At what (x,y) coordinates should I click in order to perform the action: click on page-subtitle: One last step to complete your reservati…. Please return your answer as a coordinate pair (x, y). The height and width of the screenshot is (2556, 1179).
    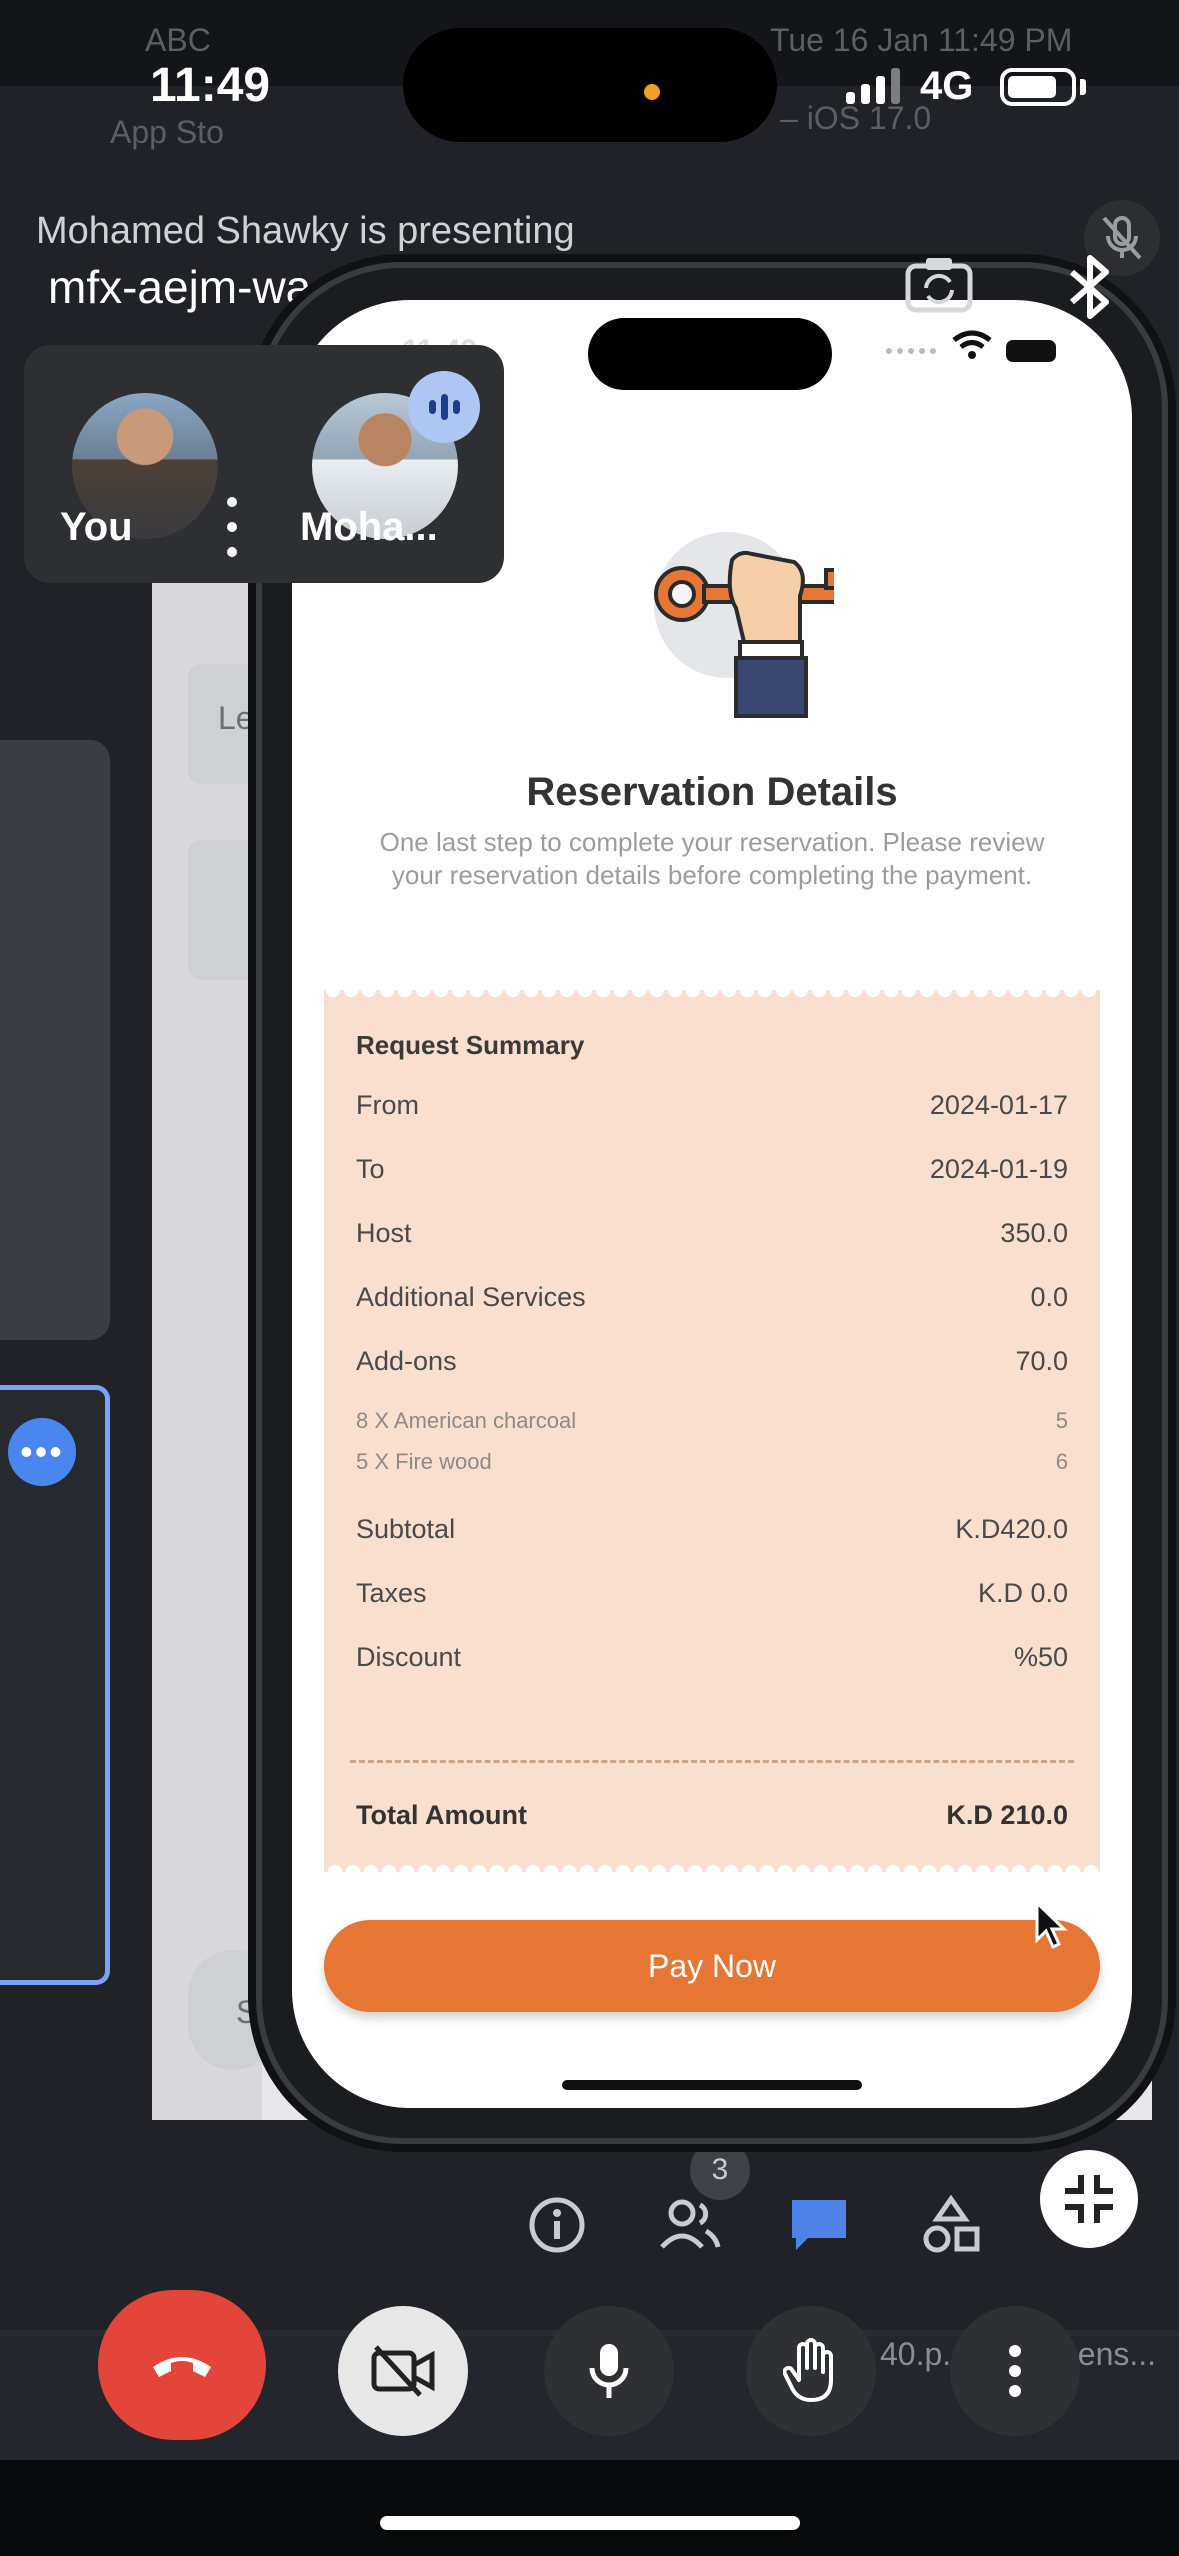
    Looking at the image, I should click on (712, 858).